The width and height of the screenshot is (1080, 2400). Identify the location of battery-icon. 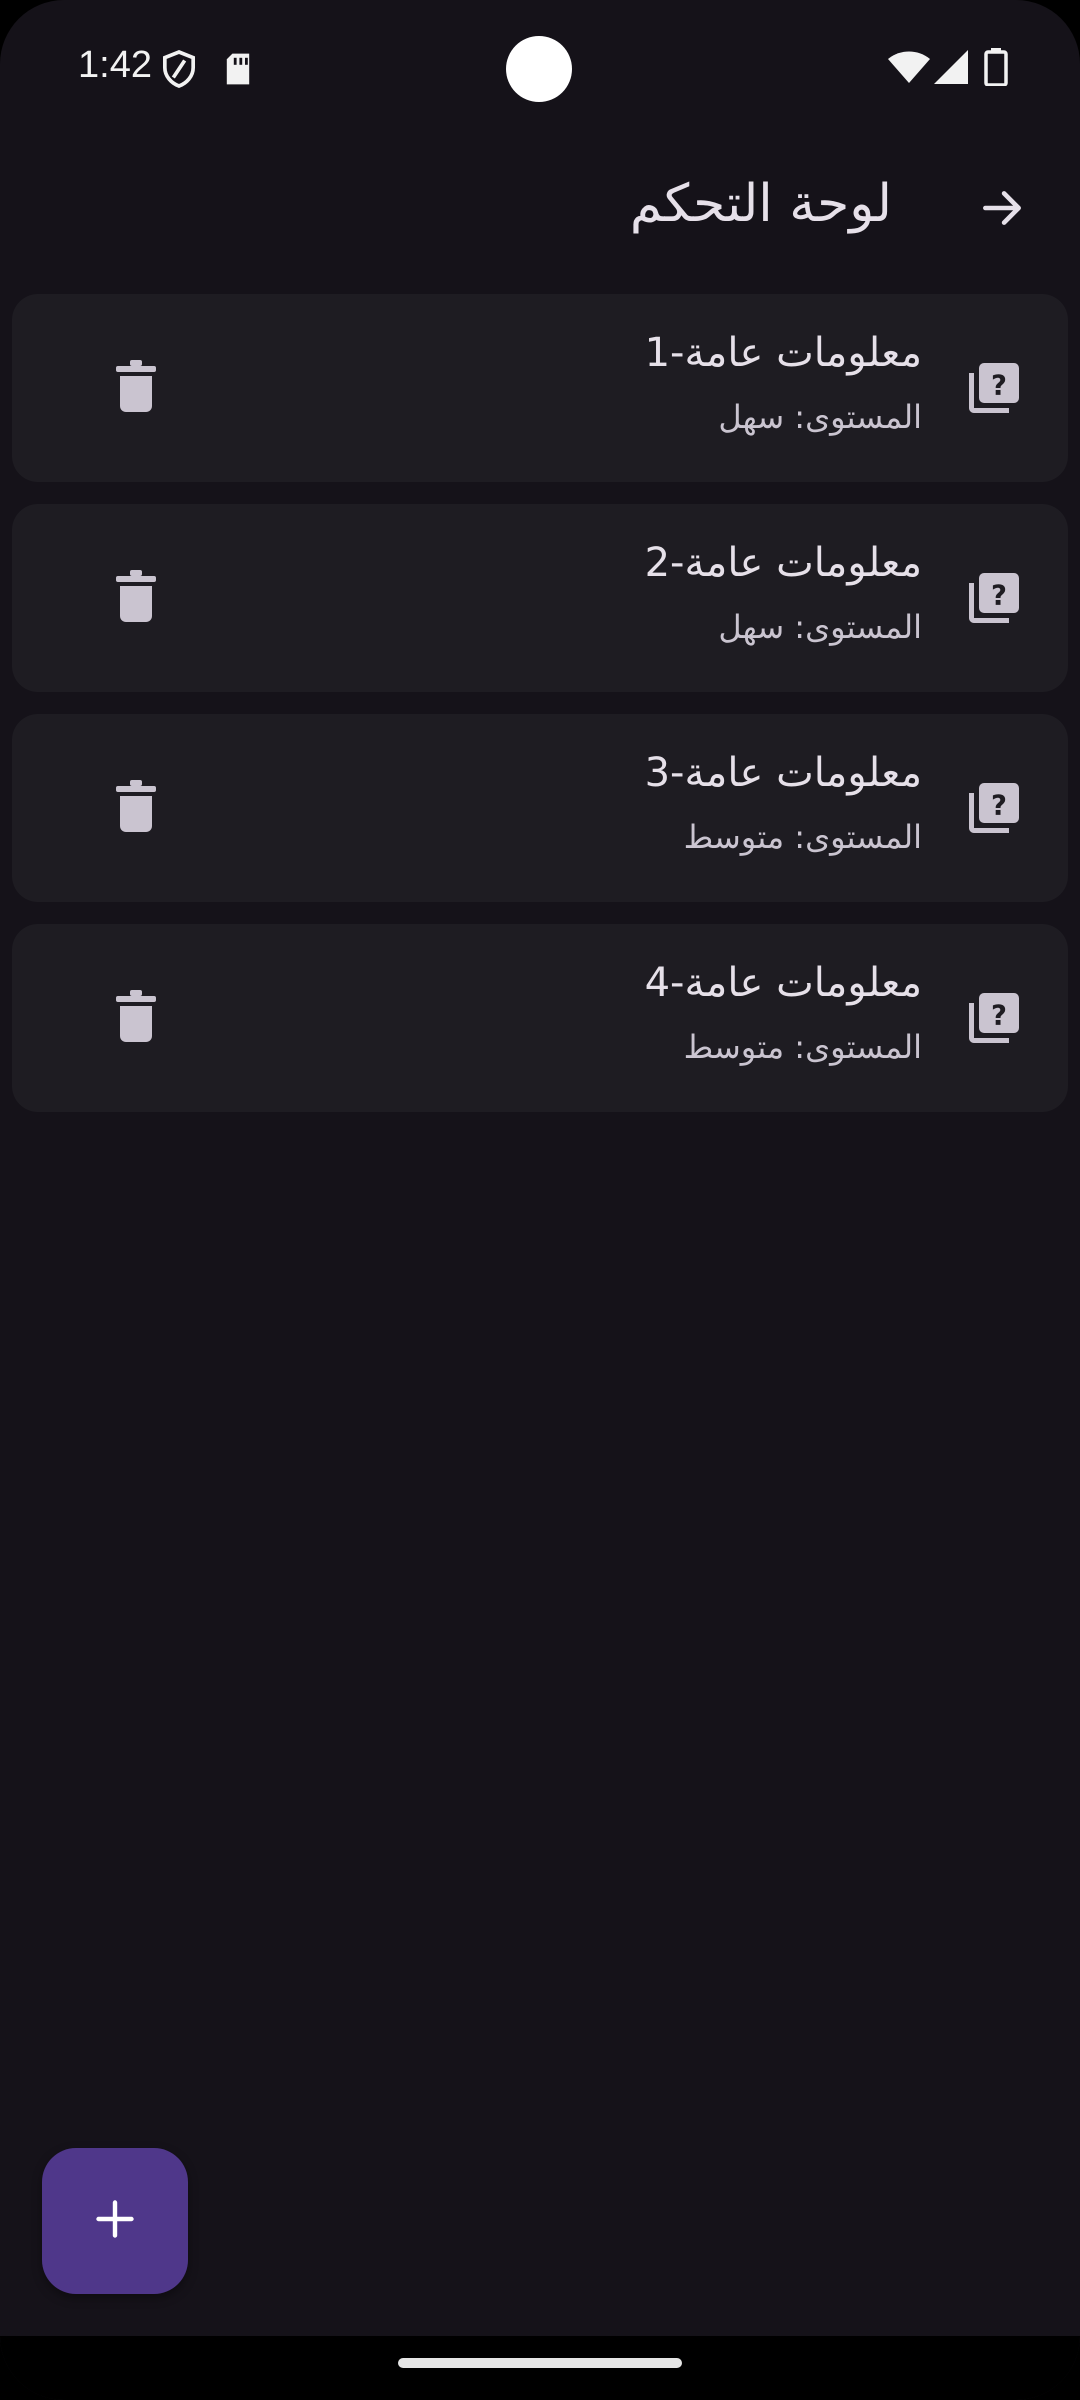
(996, 69).